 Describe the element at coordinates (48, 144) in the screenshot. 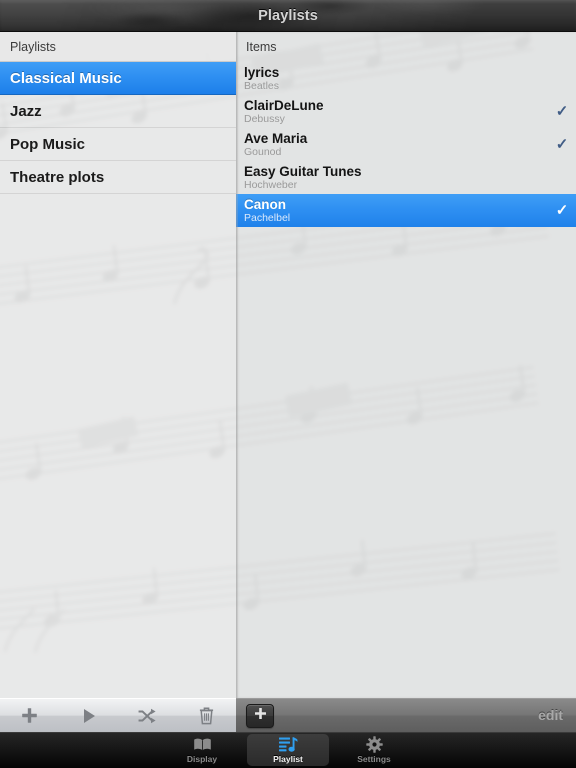

I see `playlist-label: Pop Music` at that location.